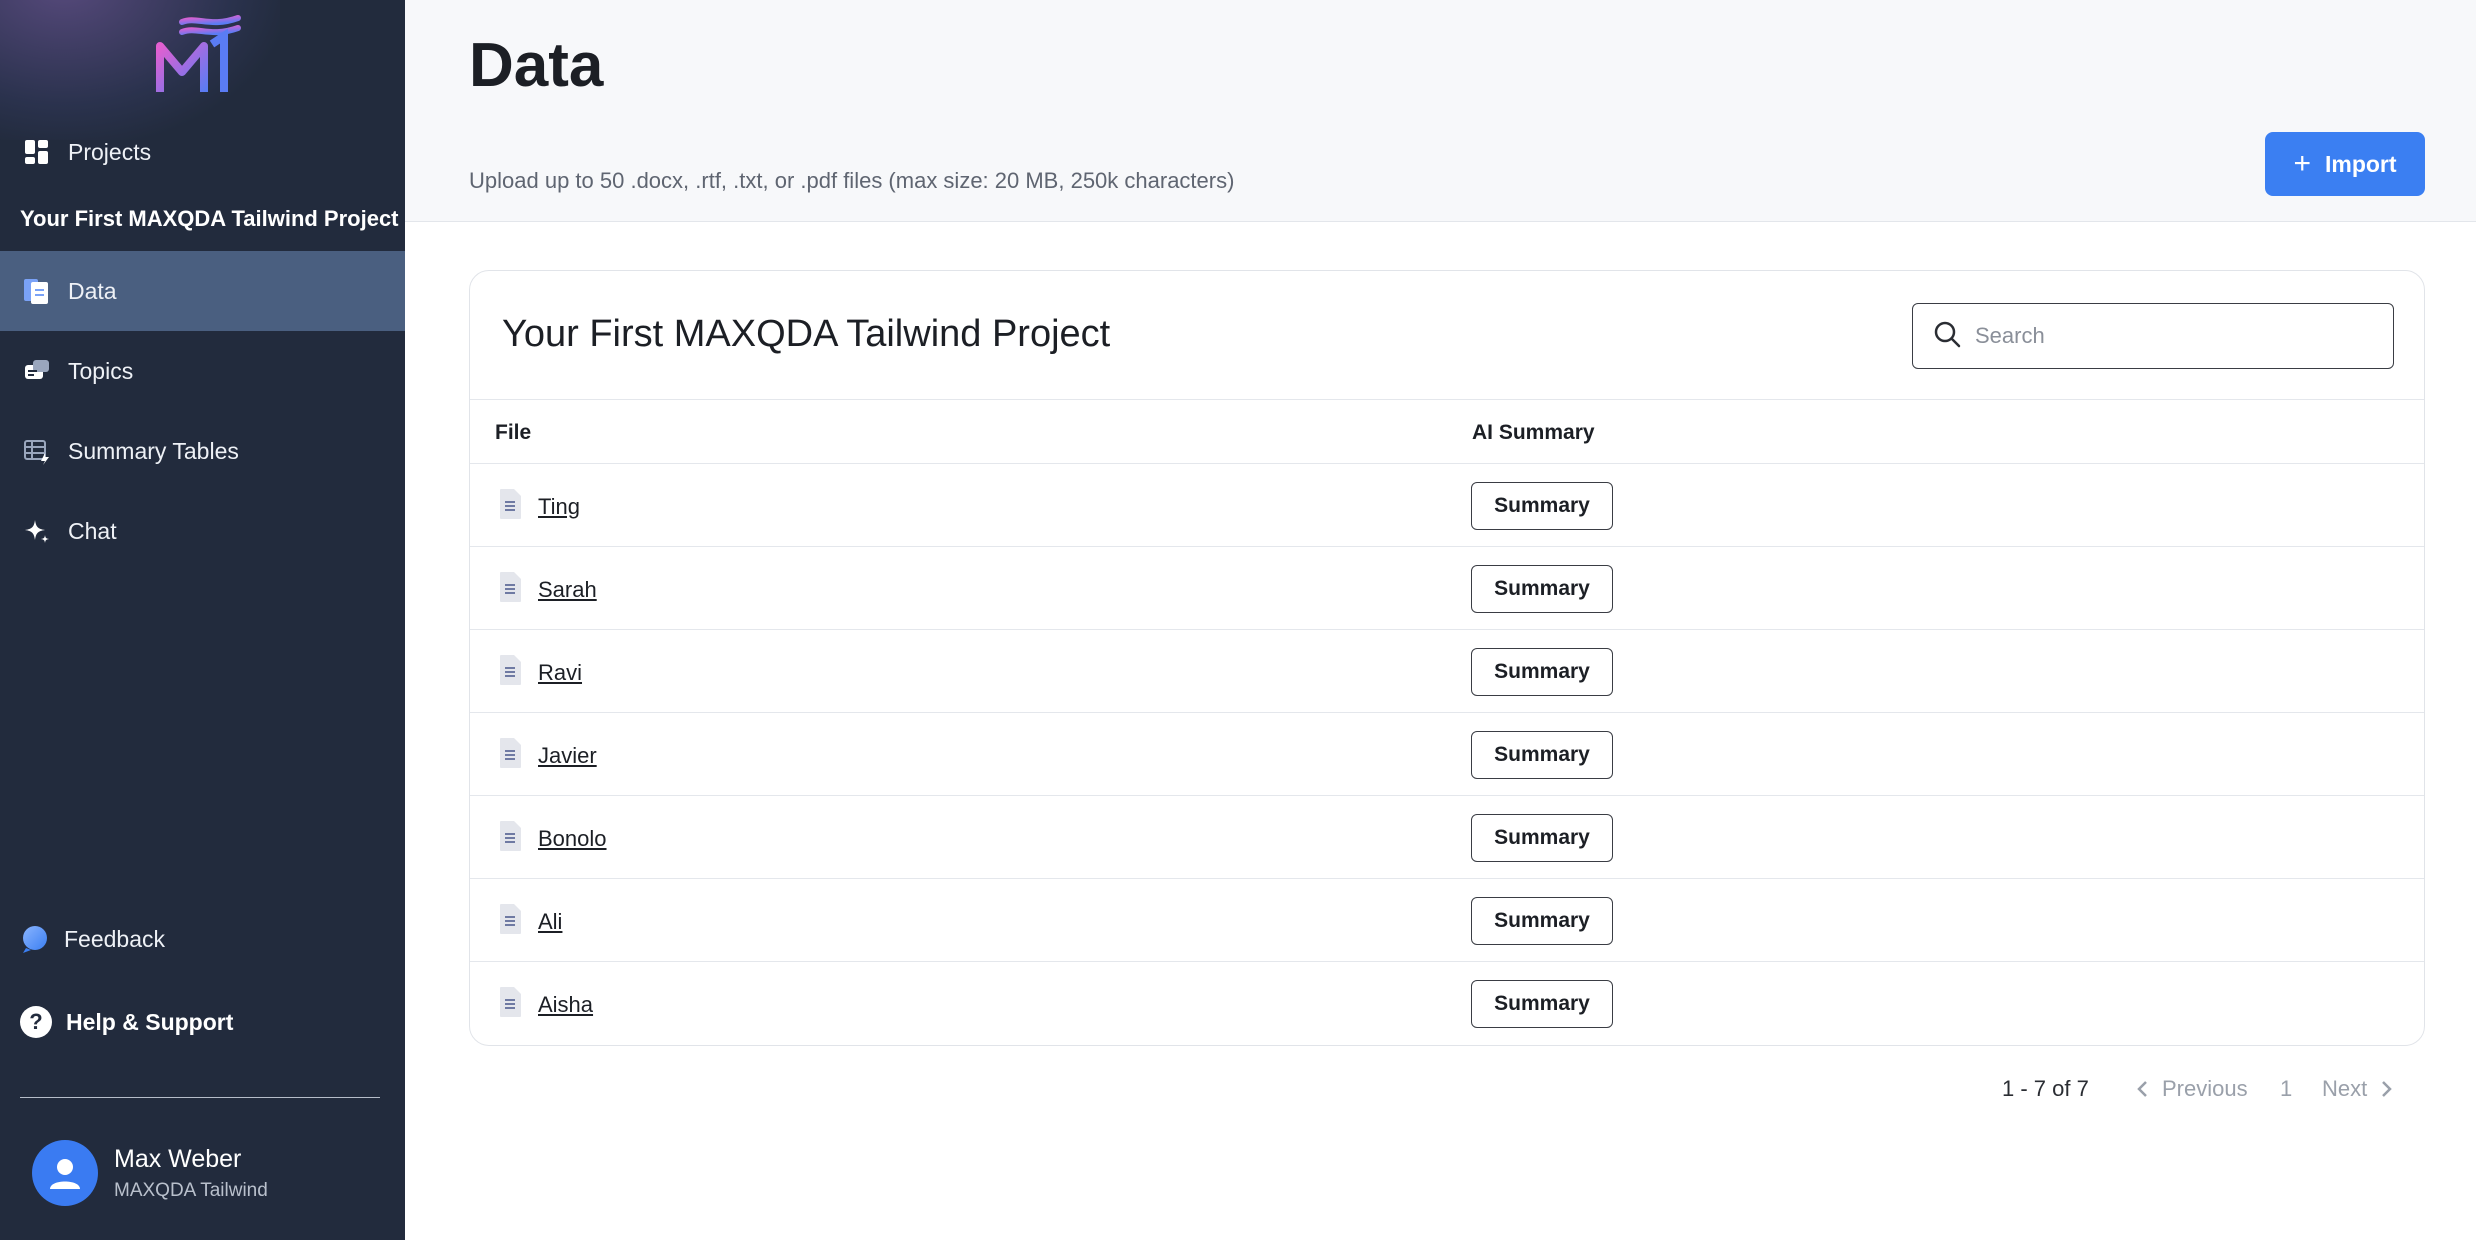 The width and height of the screenshot is (2476, 1240). Describe the element at coordinates (560, 673) in the screenshot. I see `file-link: Ravi` at that location.